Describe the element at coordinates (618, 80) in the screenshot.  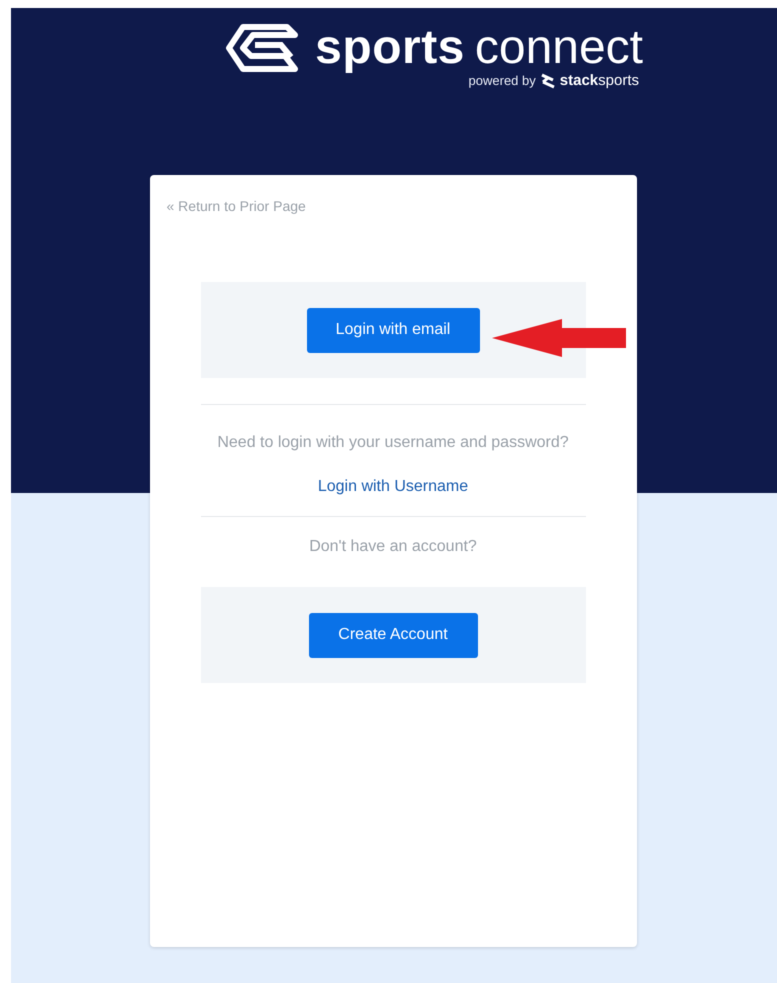
I see `brand-text: sports` at that location.